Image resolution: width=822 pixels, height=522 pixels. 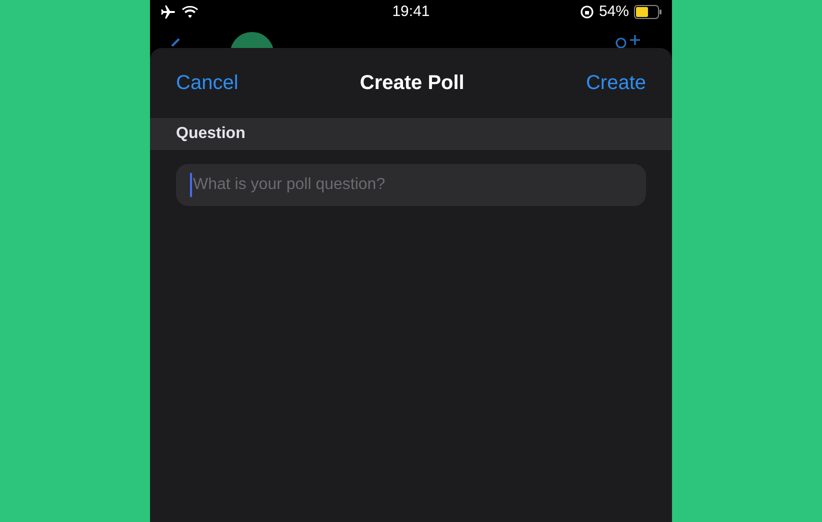 I want to click on battery-icon, so click(x=648, y=12).